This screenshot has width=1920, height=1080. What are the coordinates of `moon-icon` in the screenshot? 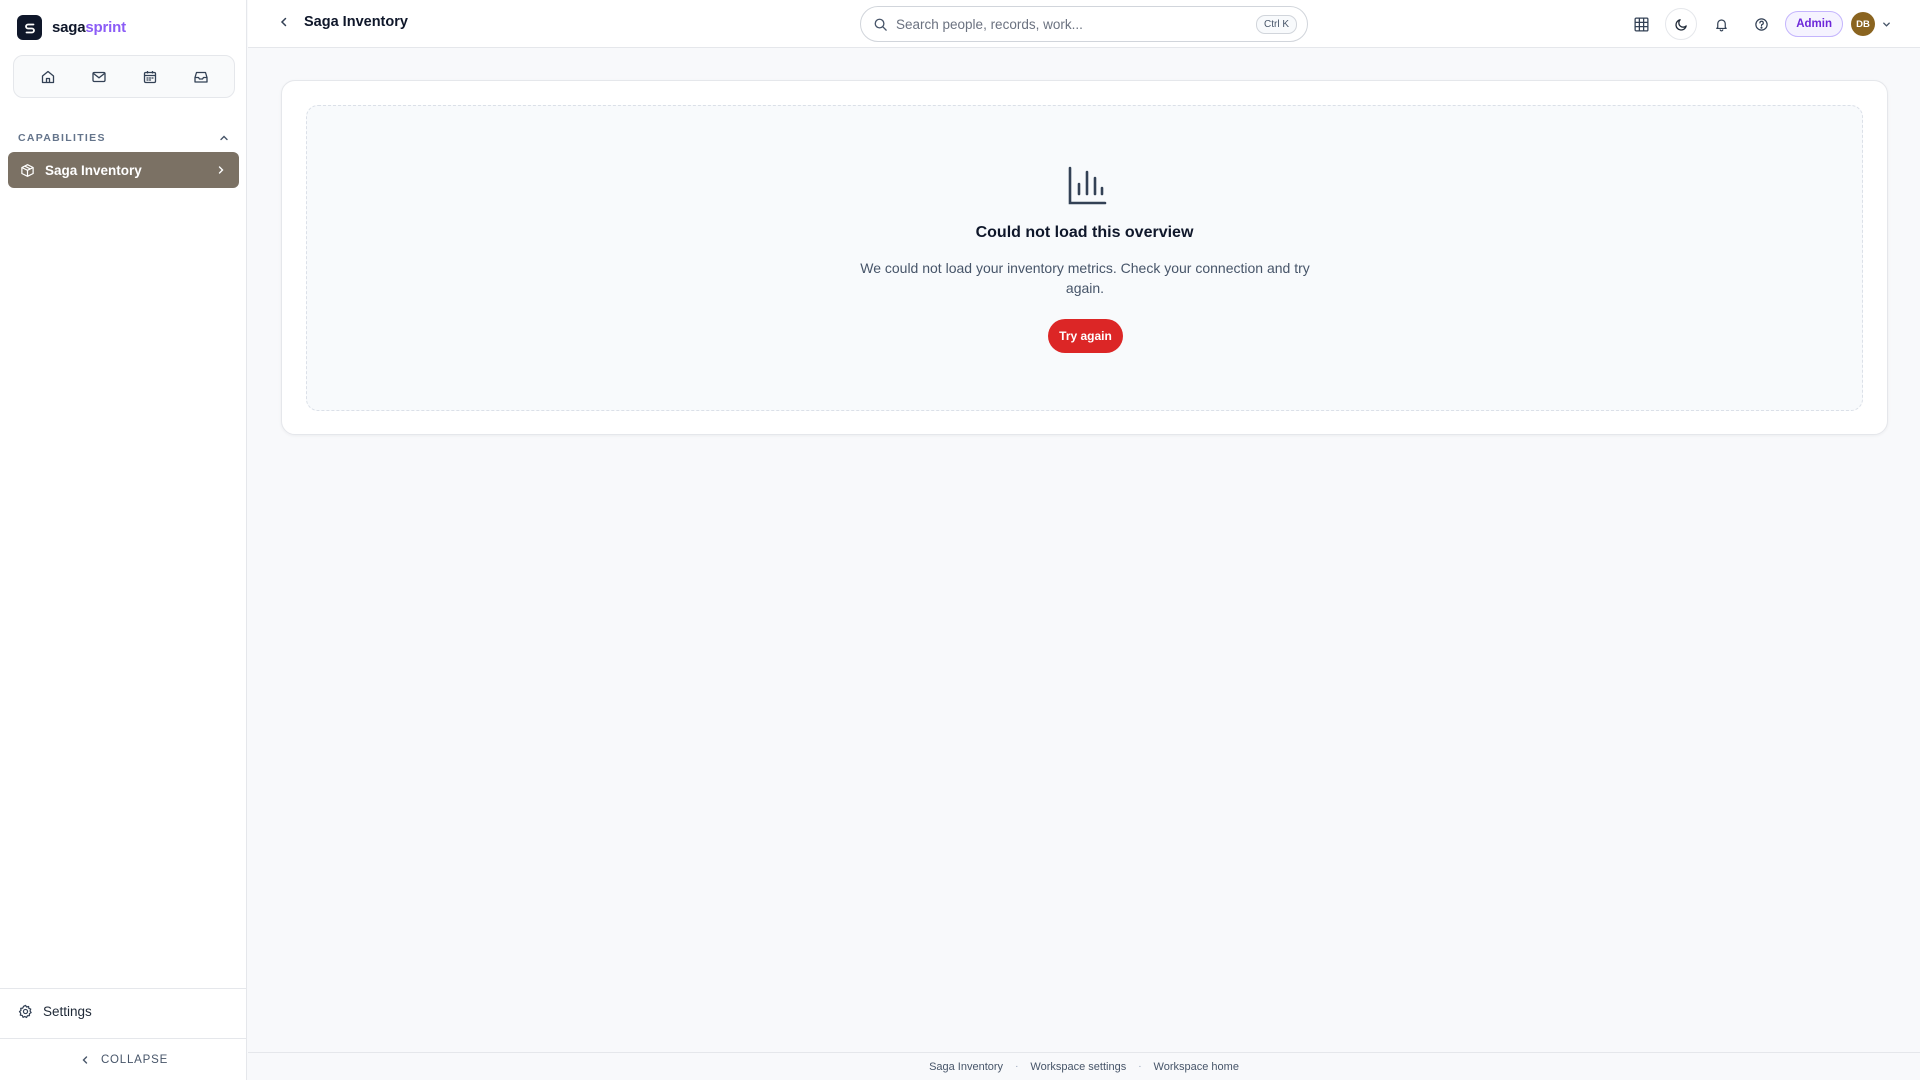 It's located at (1681, 24).